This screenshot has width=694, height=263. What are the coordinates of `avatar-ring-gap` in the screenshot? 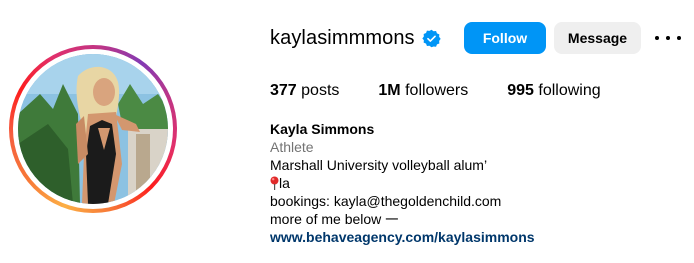 It's located at (93, 129).